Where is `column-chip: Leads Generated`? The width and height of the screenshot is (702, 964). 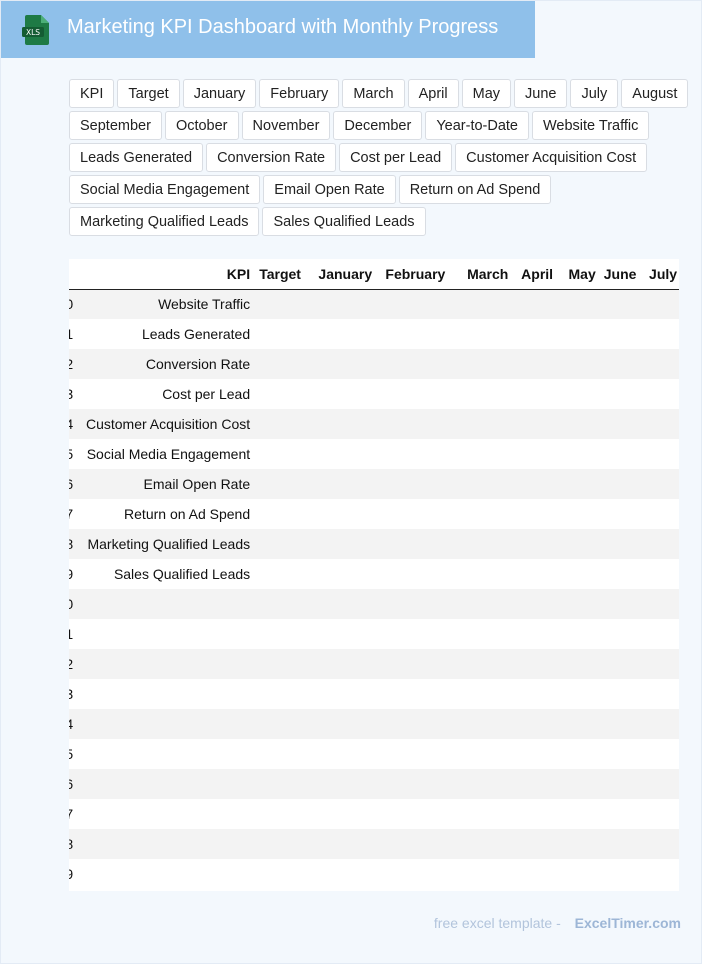
column-chip: Leads Generated is located at coordinates (136, 157).